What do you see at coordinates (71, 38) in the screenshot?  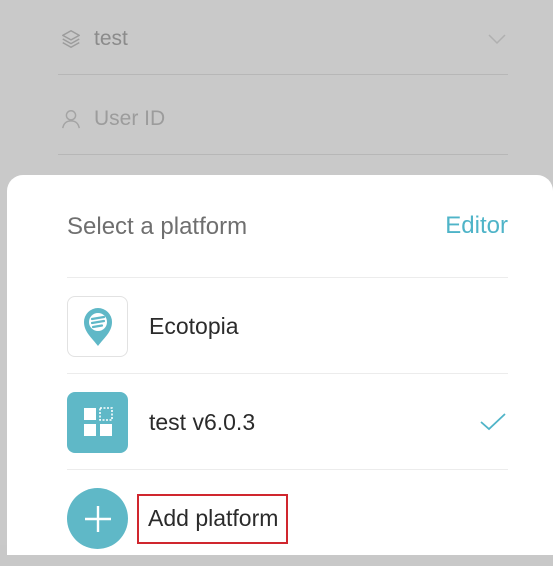 I see `layers-icon` at bounding box center [71, 38].